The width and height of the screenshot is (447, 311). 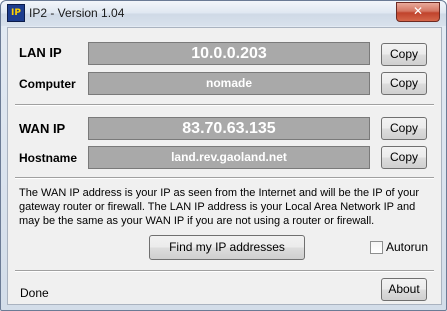 I want to click on close-icon: ✕, so click(x=418, y=11).